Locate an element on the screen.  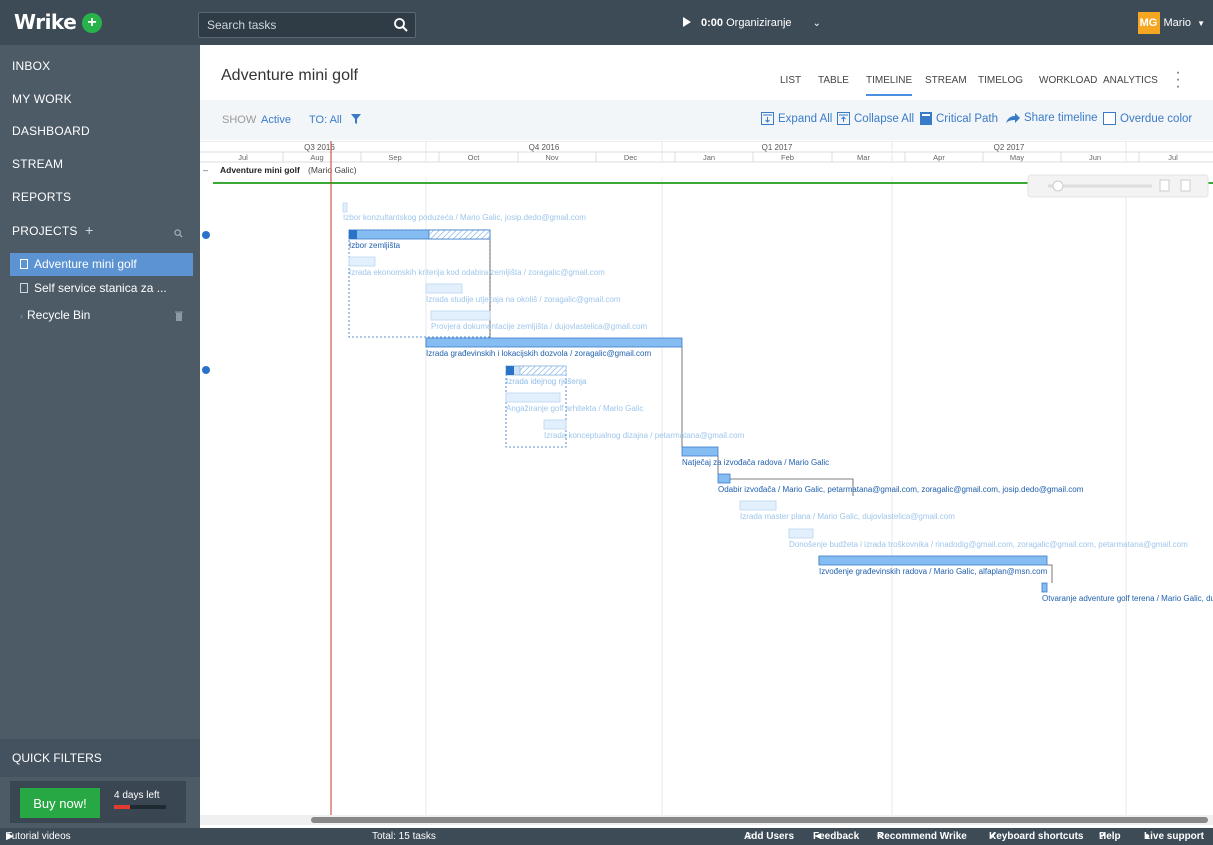
fullscreen-icon is located at coordinates (1185, 185).